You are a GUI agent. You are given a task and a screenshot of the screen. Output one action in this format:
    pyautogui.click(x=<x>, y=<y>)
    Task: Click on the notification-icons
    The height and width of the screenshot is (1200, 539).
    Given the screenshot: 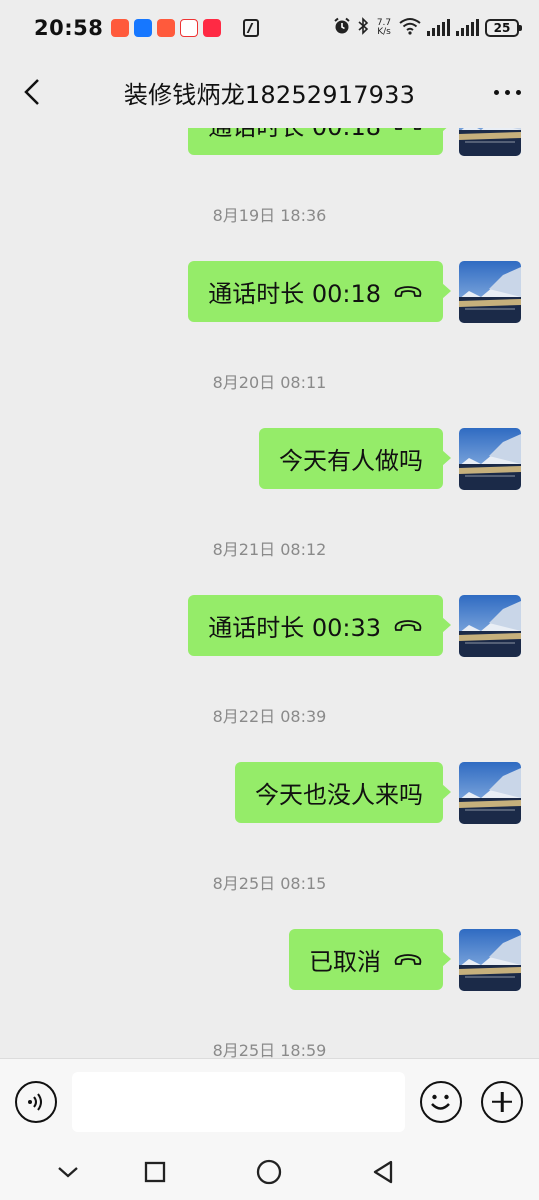 What is the action you would take?
    pyautogui.click(x=166, y=28)
    